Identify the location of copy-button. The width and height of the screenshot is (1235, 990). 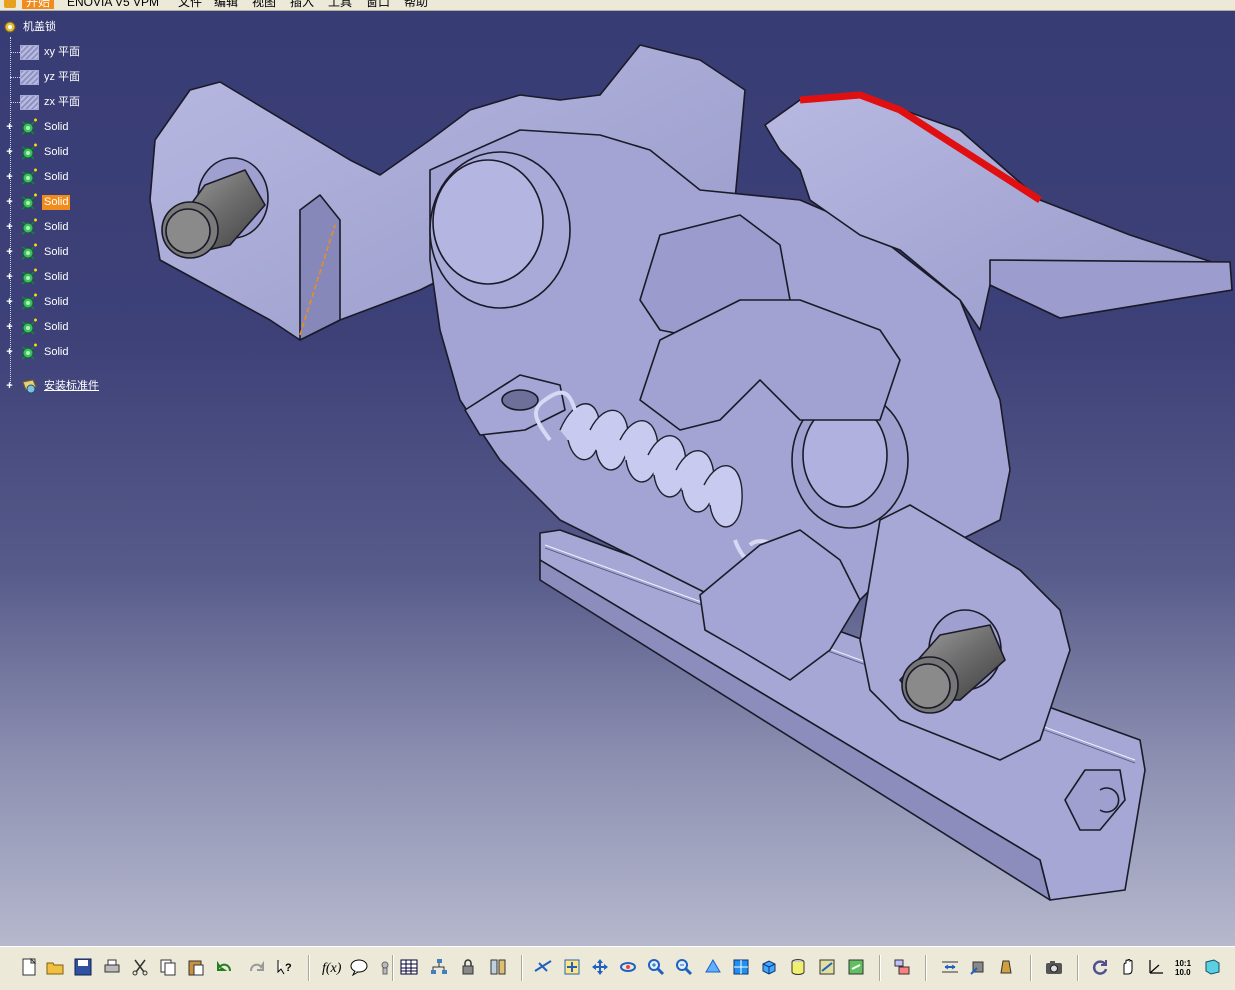
(168, 967).